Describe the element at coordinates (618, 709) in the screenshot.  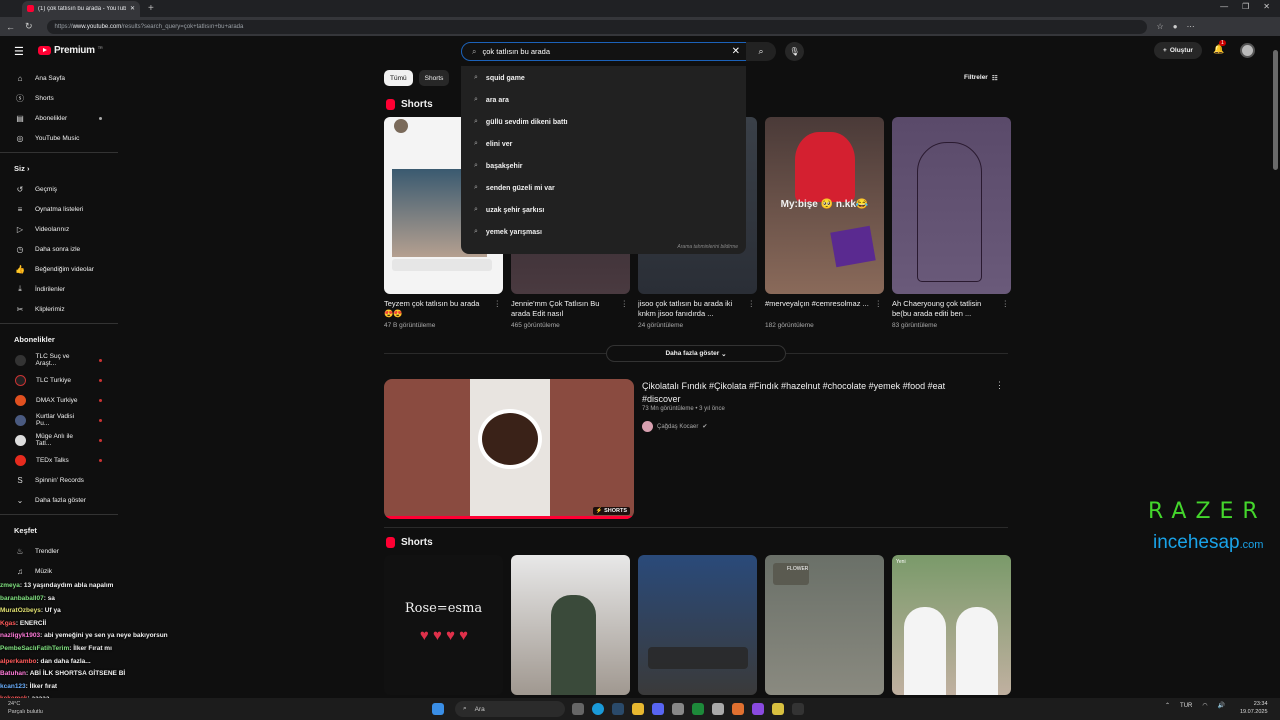
I see `steam-icon` at that location.